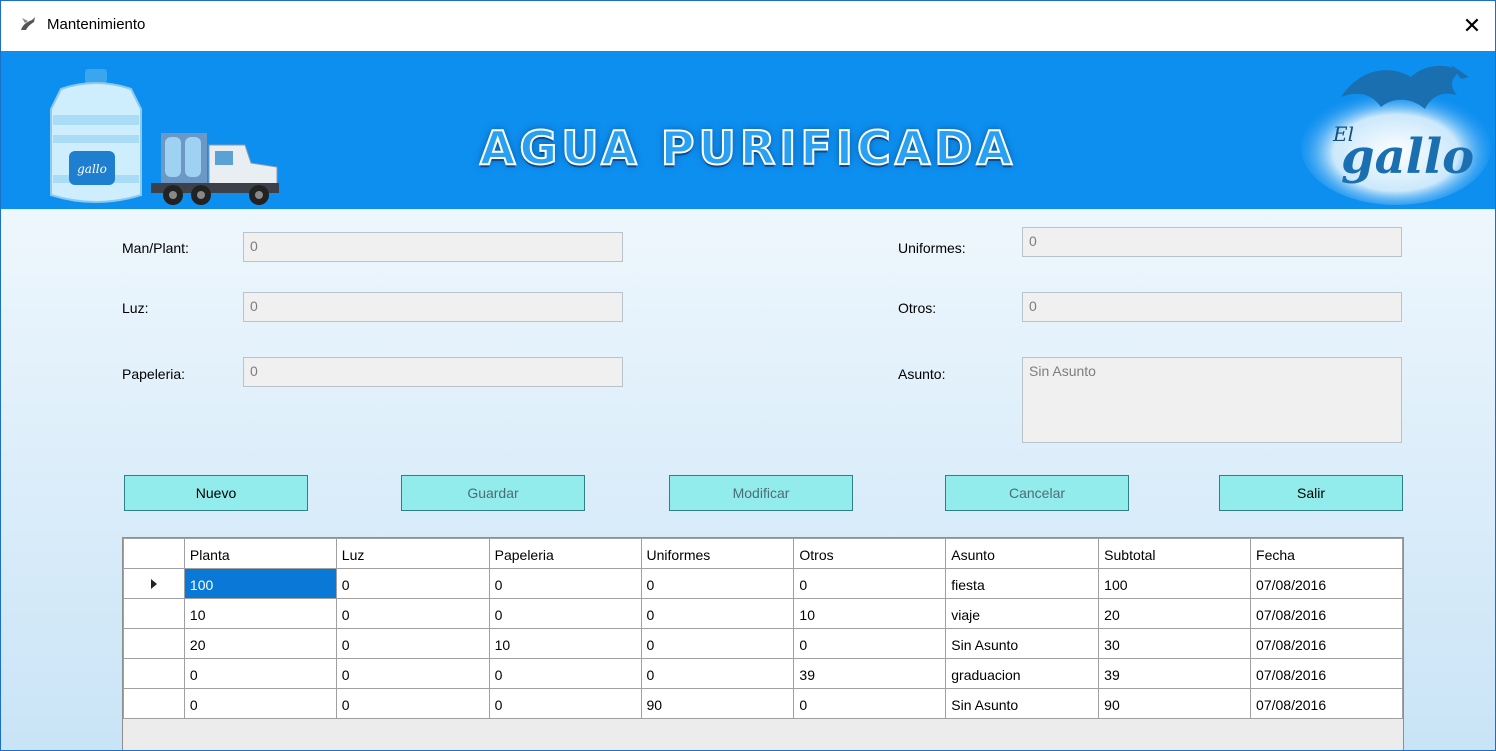  I want to click on column-header: Uniformes, so click(717, 553).